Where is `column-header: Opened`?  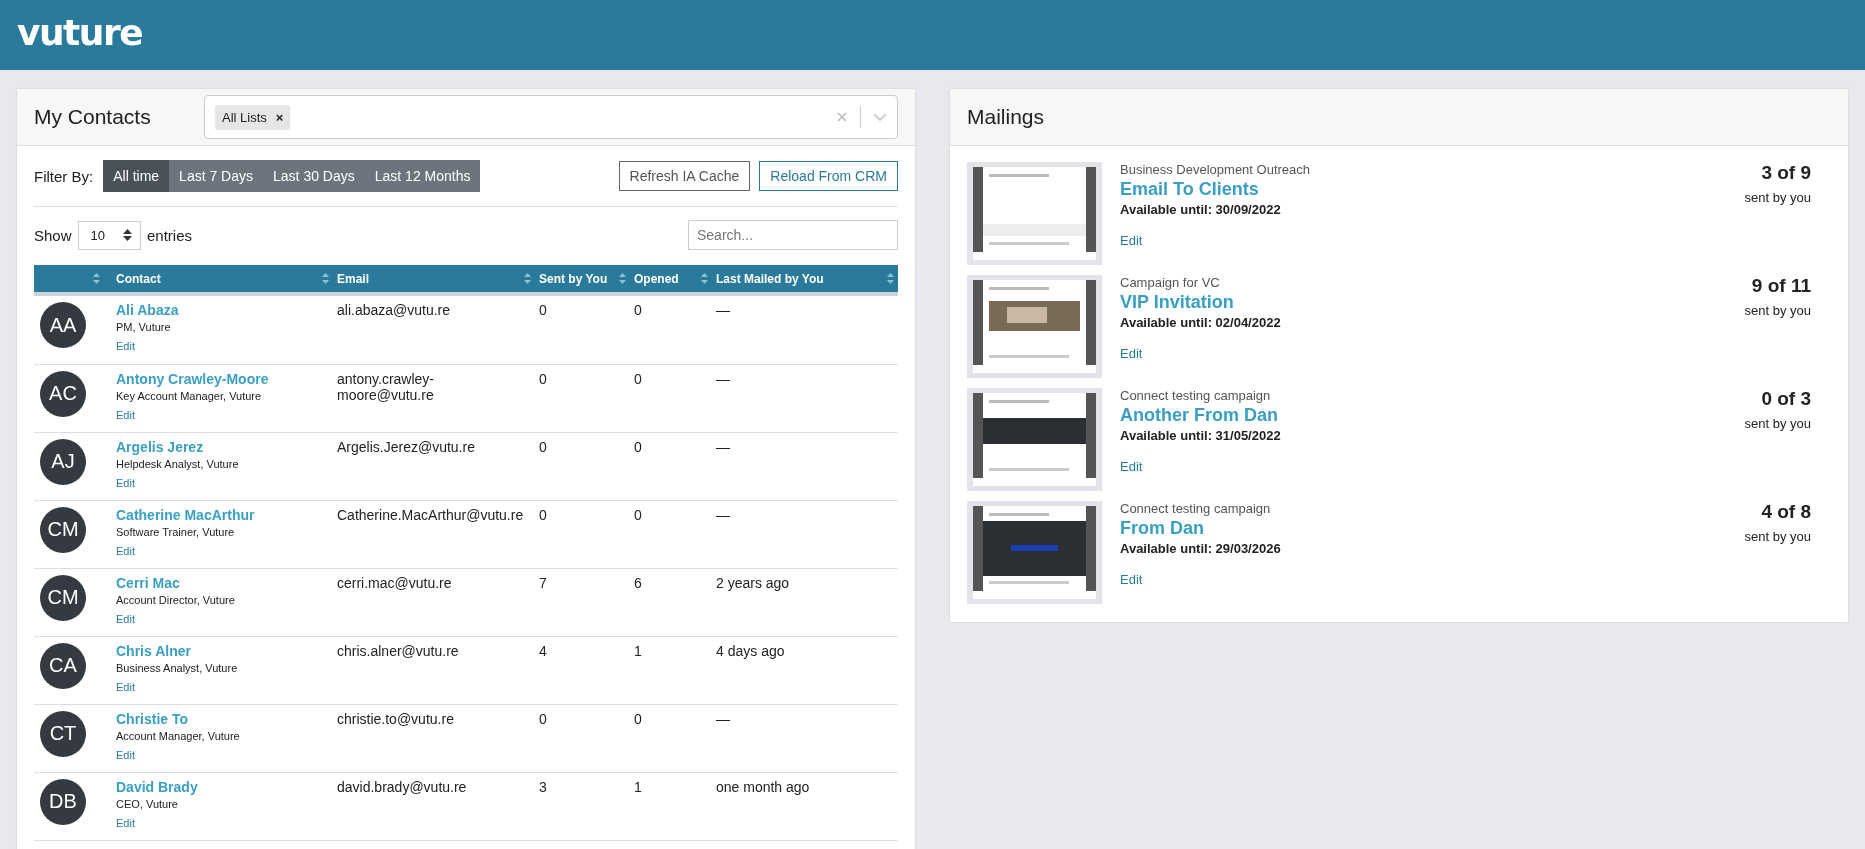 column-header: Opened is located at coordinates (656, 278).